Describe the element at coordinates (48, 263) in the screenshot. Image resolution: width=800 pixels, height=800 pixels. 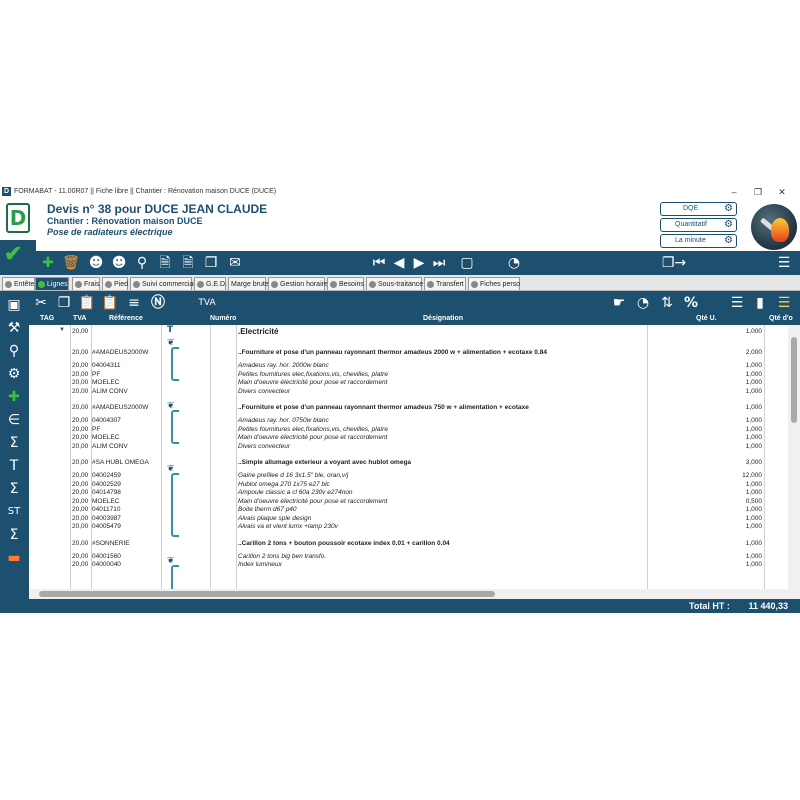
I see `new-document-icon: ✚` at that location.